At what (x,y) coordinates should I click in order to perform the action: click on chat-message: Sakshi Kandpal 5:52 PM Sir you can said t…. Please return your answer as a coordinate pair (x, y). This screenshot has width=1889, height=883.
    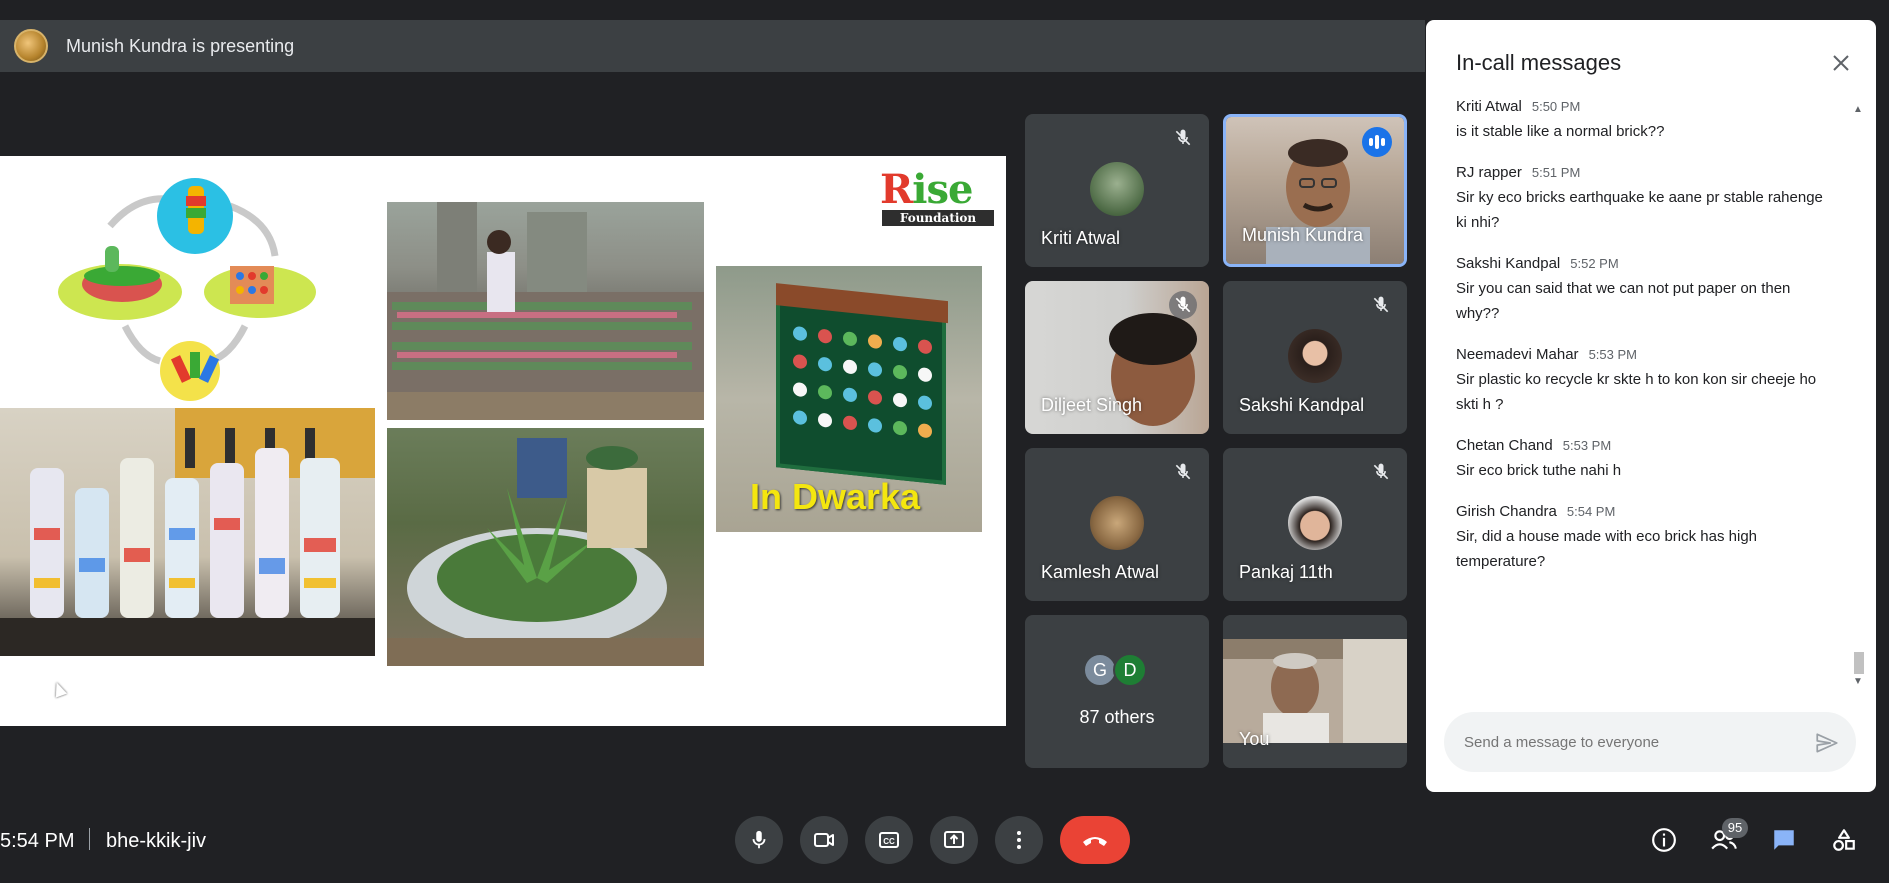
    Looking at the image, I should click on (1646, 290).